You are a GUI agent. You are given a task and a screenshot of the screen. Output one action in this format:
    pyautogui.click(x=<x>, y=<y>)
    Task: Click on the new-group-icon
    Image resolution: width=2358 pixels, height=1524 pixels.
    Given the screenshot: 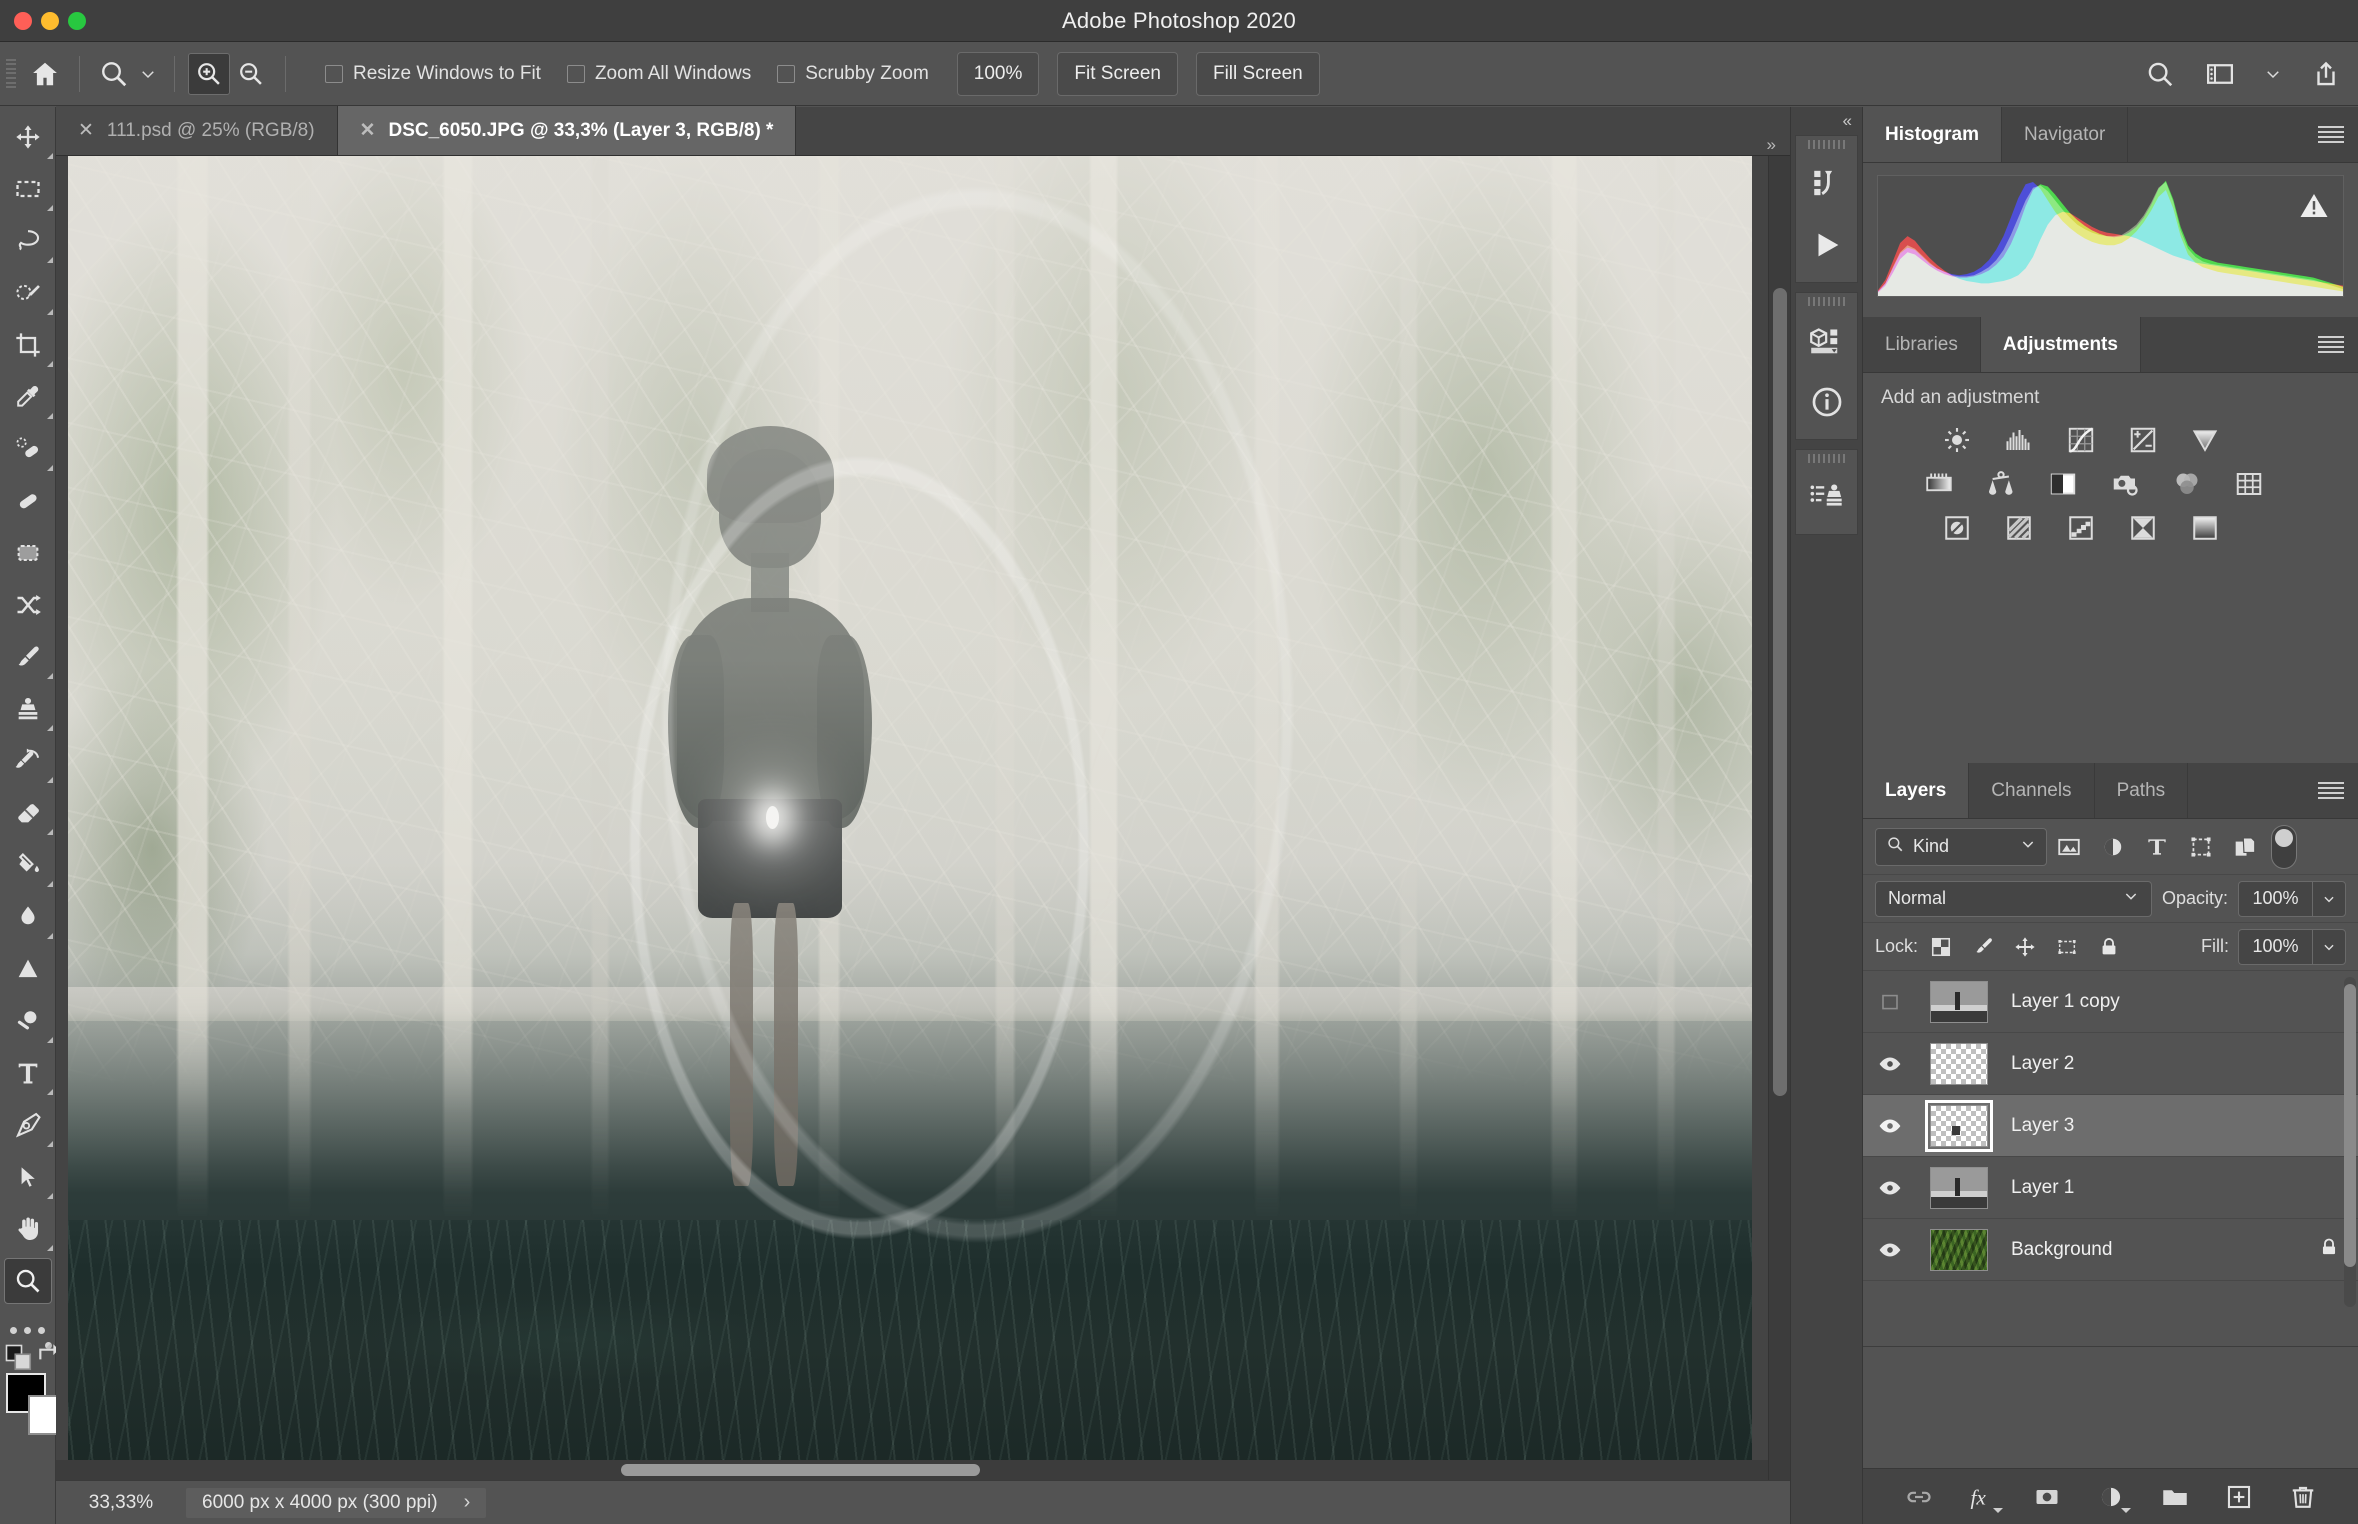 What is the action you would take?
    pyautogui.click(x=2175, y=1497)
    